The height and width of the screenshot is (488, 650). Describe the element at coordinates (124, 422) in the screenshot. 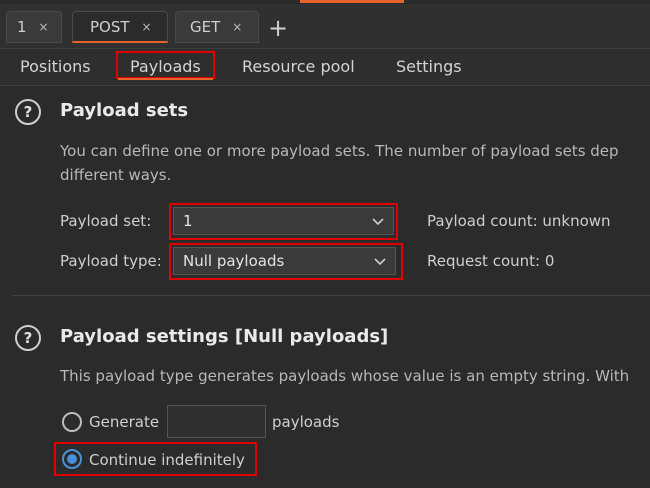

I see `generate-label: Generate` at that location.